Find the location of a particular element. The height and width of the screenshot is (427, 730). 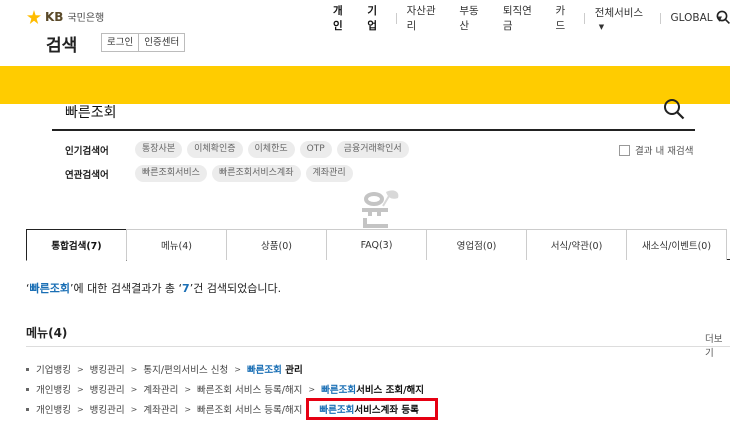

auth-links: 로그인 인증센터 is located at coordinates (143, 42).